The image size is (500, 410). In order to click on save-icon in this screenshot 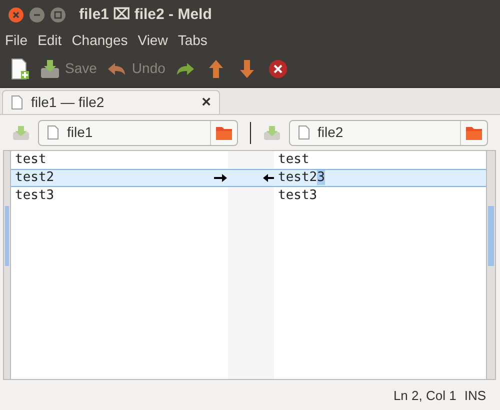, I will do `click(50, 69)`.